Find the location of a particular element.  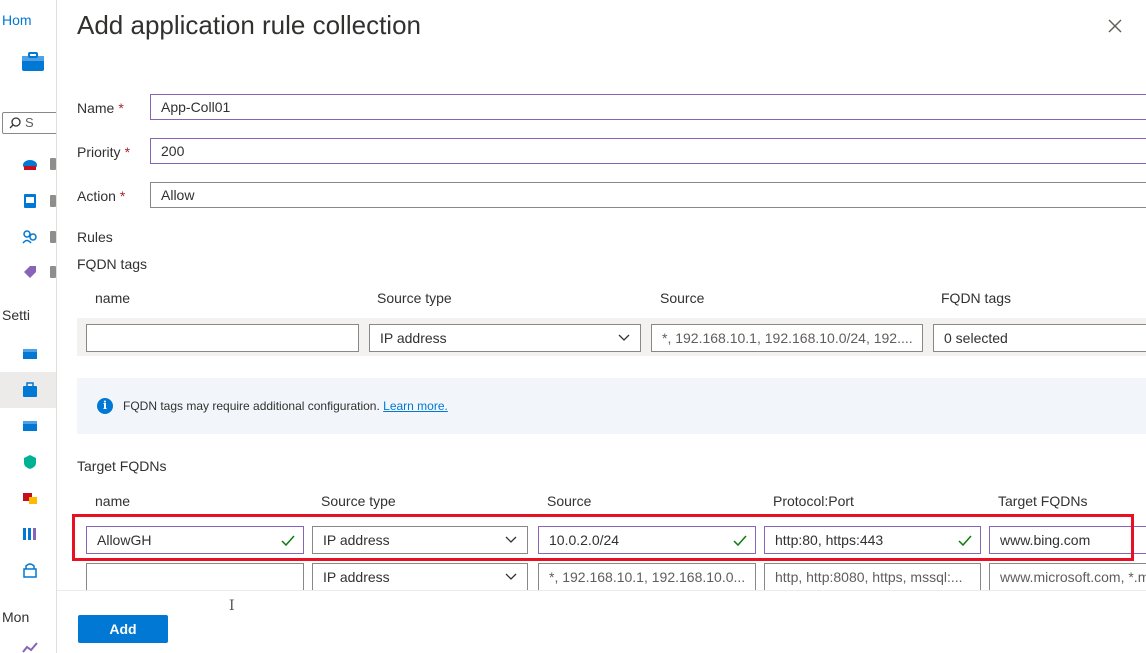

threat-intel-icon is located at coordinates (30, 462).